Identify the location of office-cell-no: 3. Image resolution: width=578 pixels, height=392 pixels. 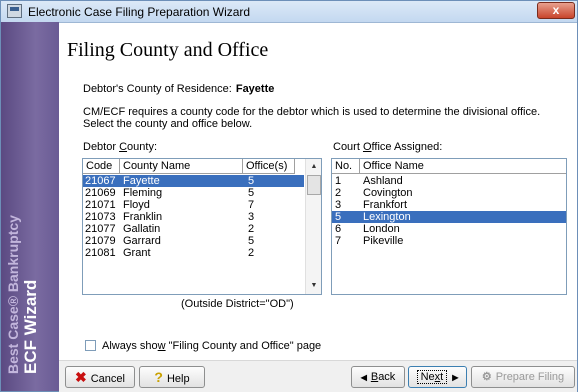
(338, 205).